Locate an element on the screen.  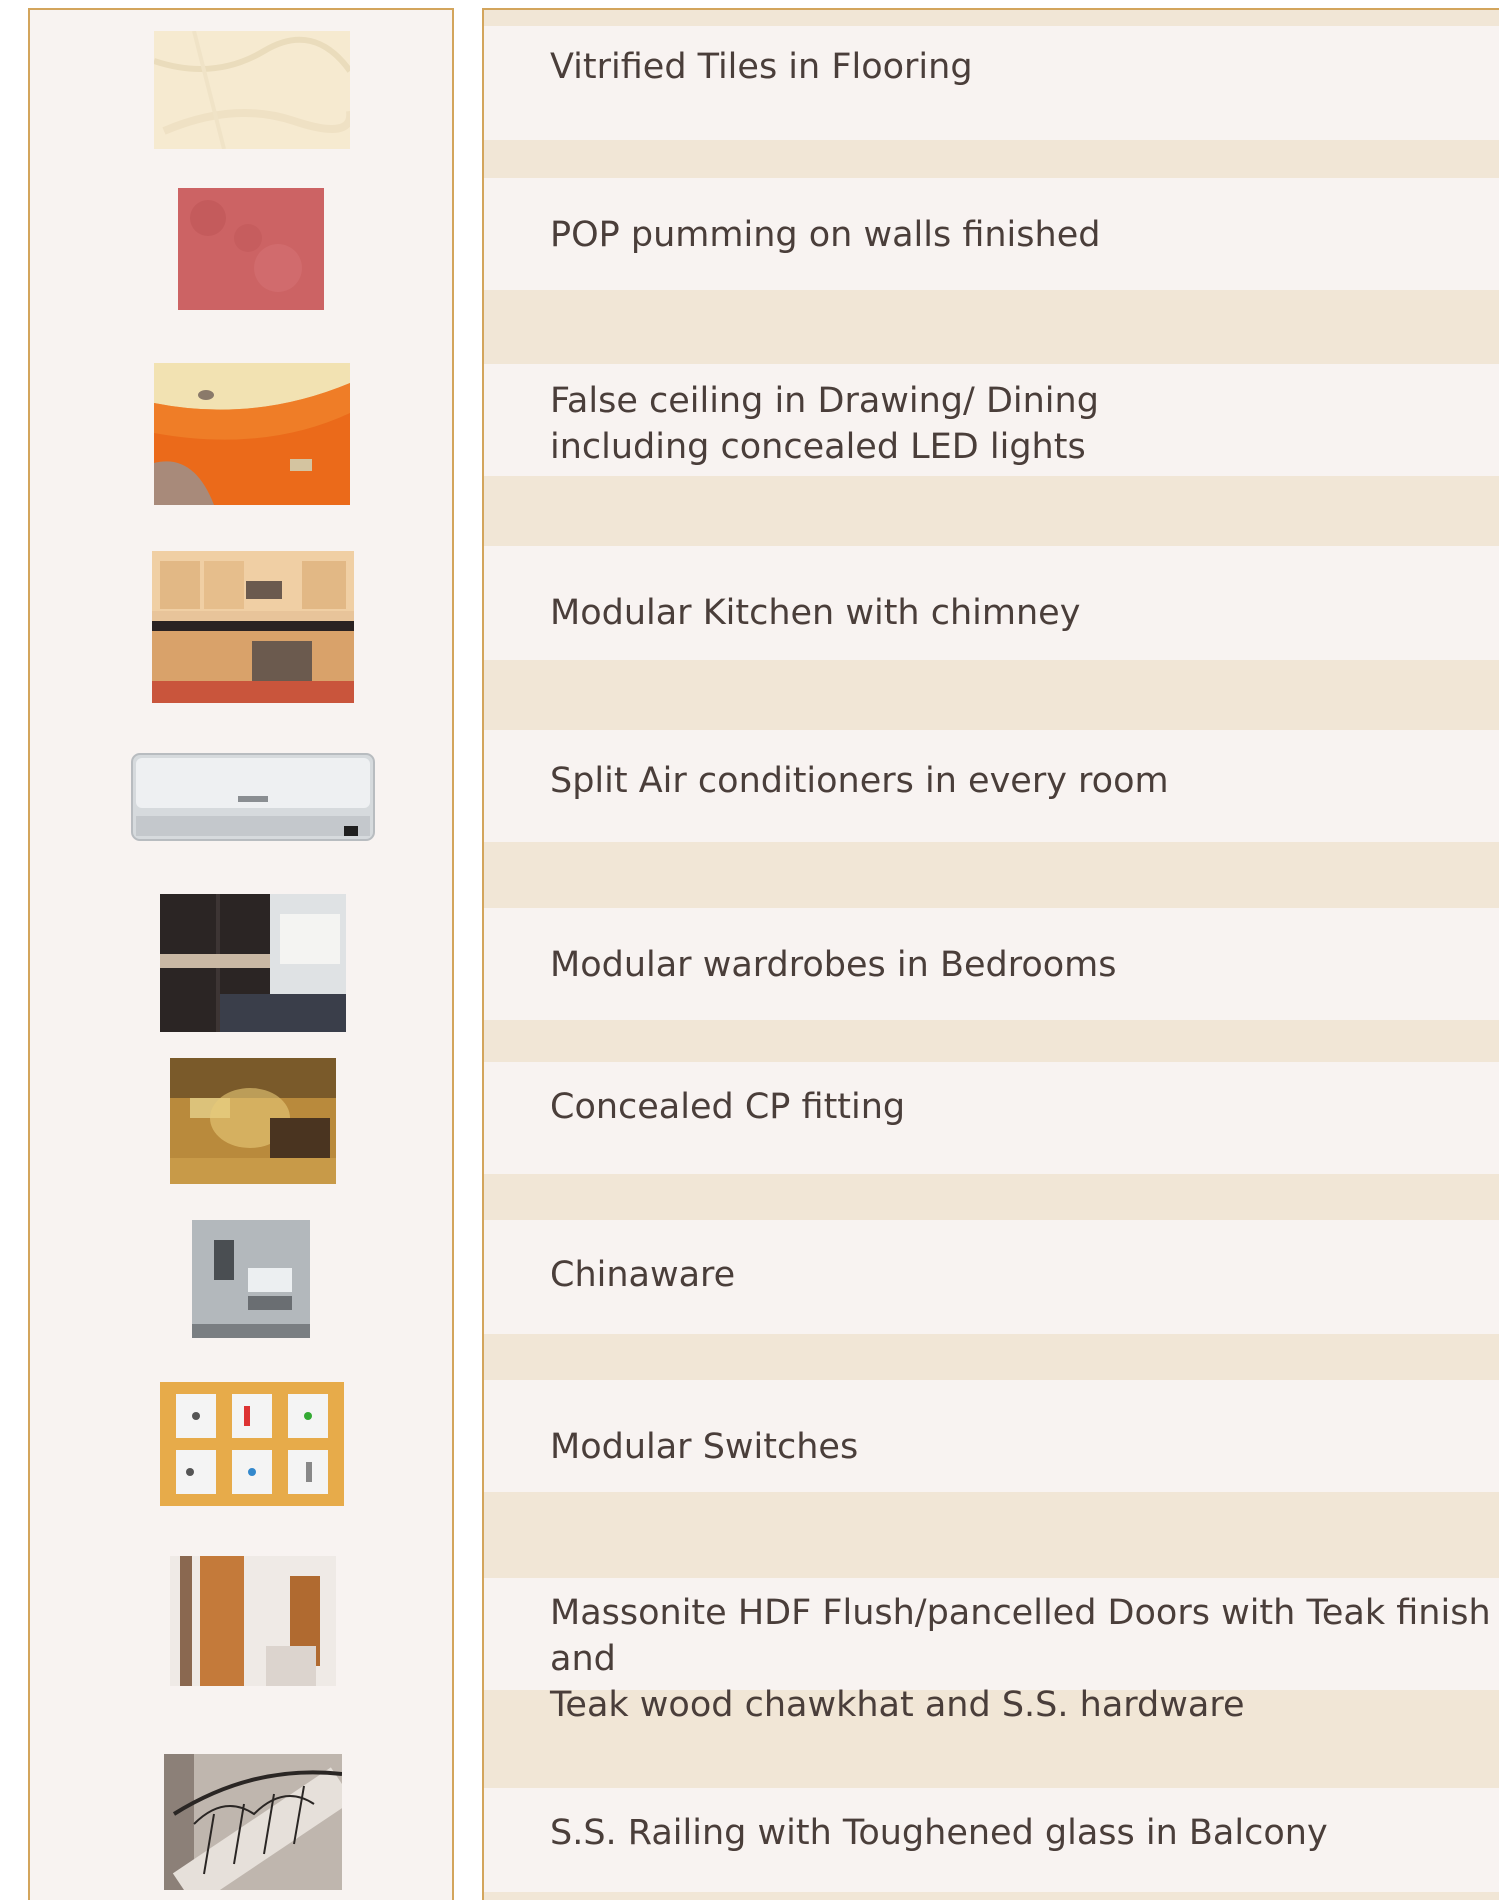
feature-text-wardrobes: Modular wardrobes in Bedrooms is located at coordinates (833, 965).